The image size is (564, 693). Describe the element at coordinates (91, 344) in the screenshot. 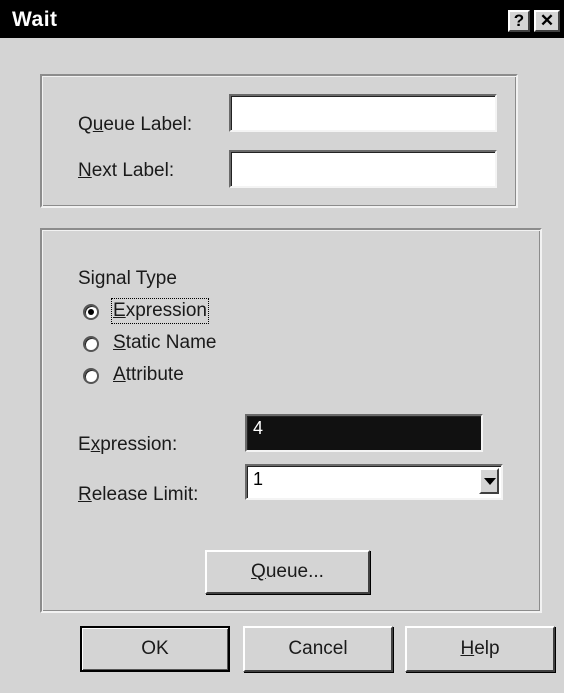

I see `radio-static-name` at that location.